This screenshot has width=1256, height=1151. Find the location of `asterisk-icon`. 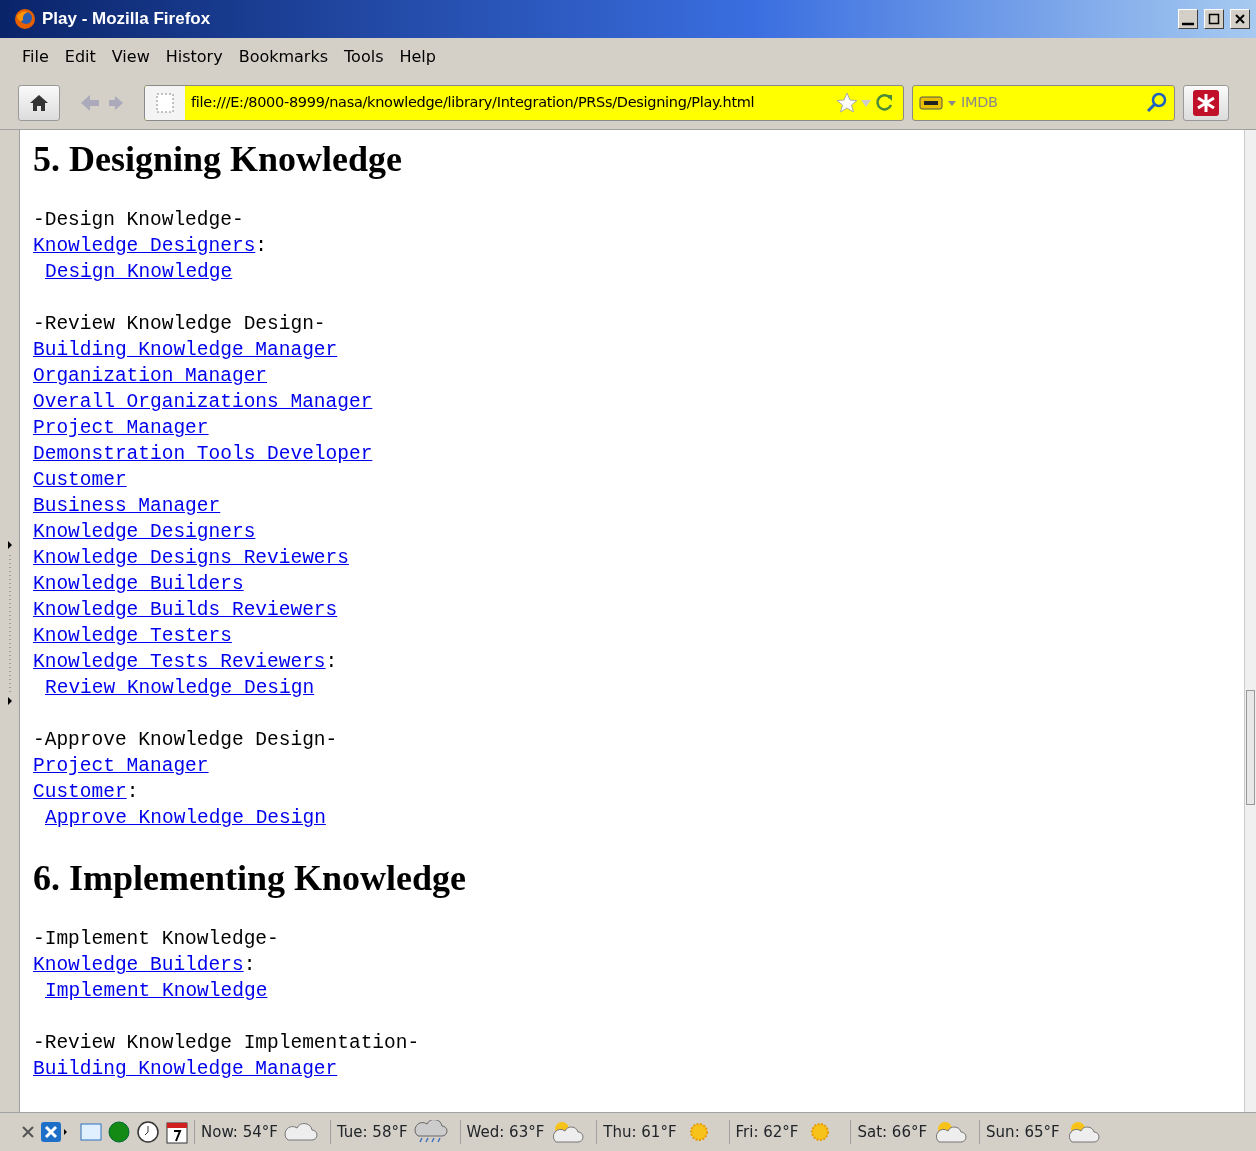

asterisk-icon is located at coordinates (1206, 102).